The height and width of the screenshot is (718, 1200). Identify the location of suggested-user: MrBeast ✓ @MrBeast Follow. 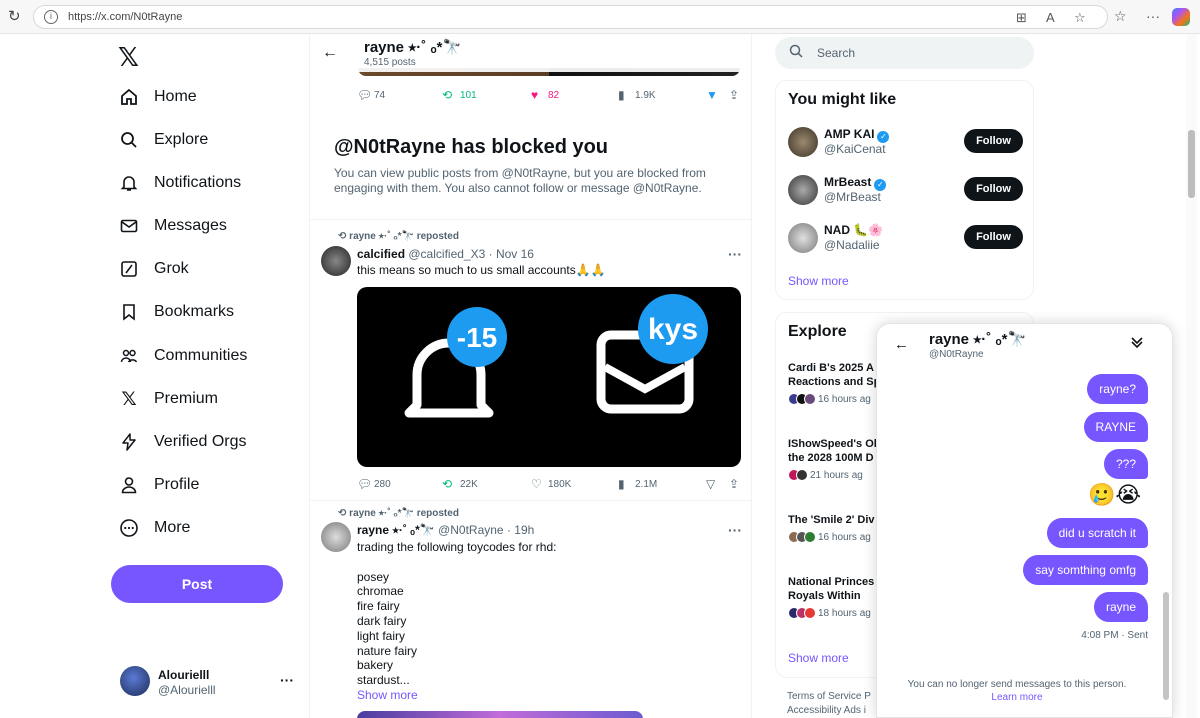
(906, 191).